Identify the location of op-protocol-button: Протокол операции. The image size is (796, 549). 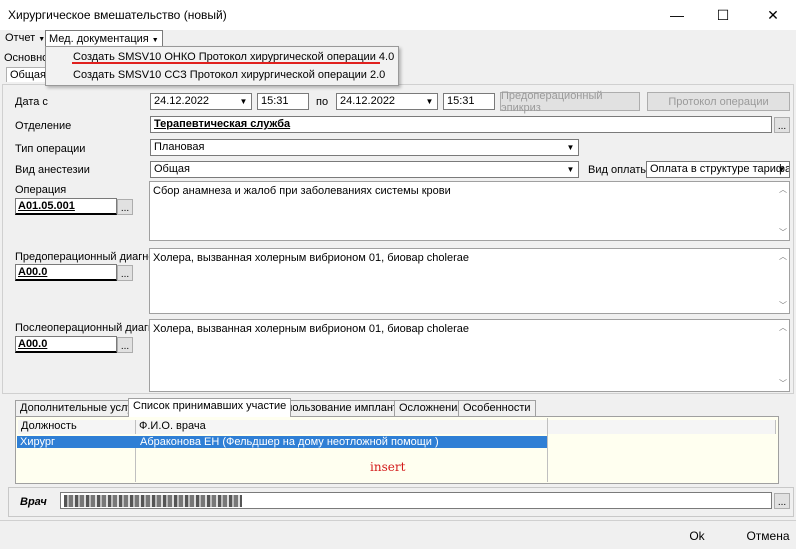
(718, 101).